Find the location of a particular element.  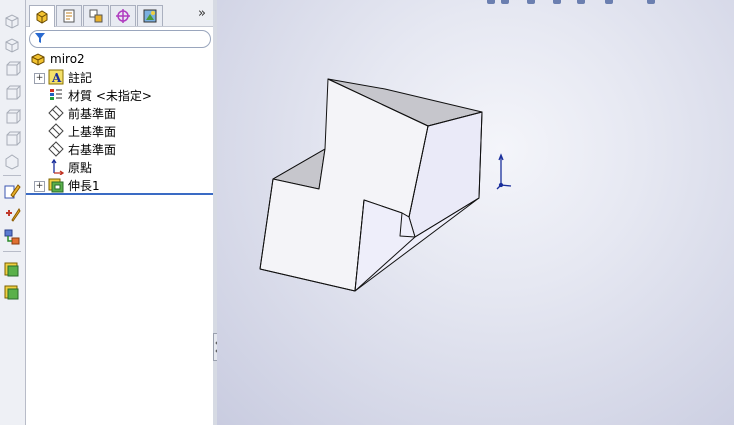

tree-item-label: 上基準面 is located at coordinates (92, 131).